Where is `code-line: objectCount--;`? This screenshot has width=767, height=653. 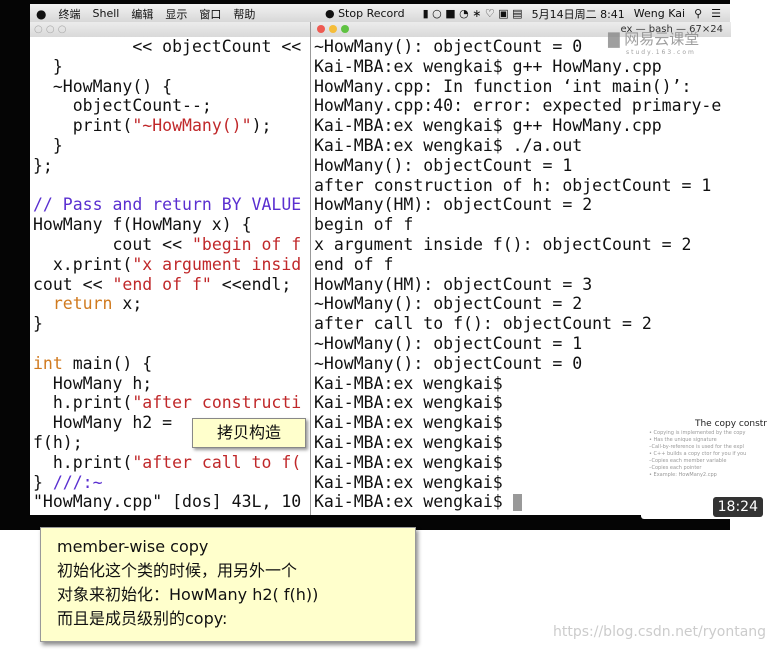 code-line: objectCount--; is located at coordinates (167, 106).